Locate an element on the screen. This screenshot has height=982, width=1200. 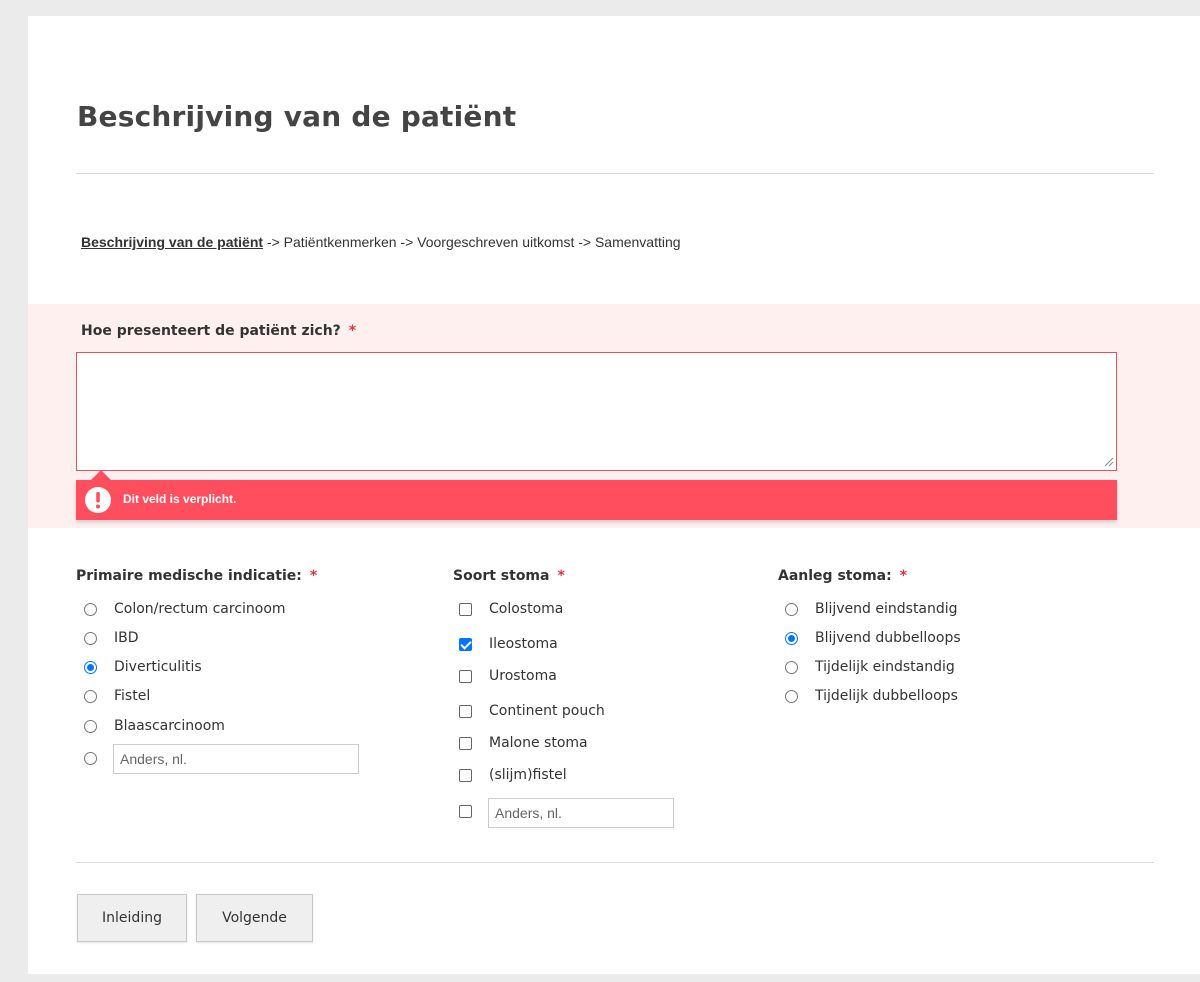
inleiding-button: Inleiding is located at coordinates (132, 918).